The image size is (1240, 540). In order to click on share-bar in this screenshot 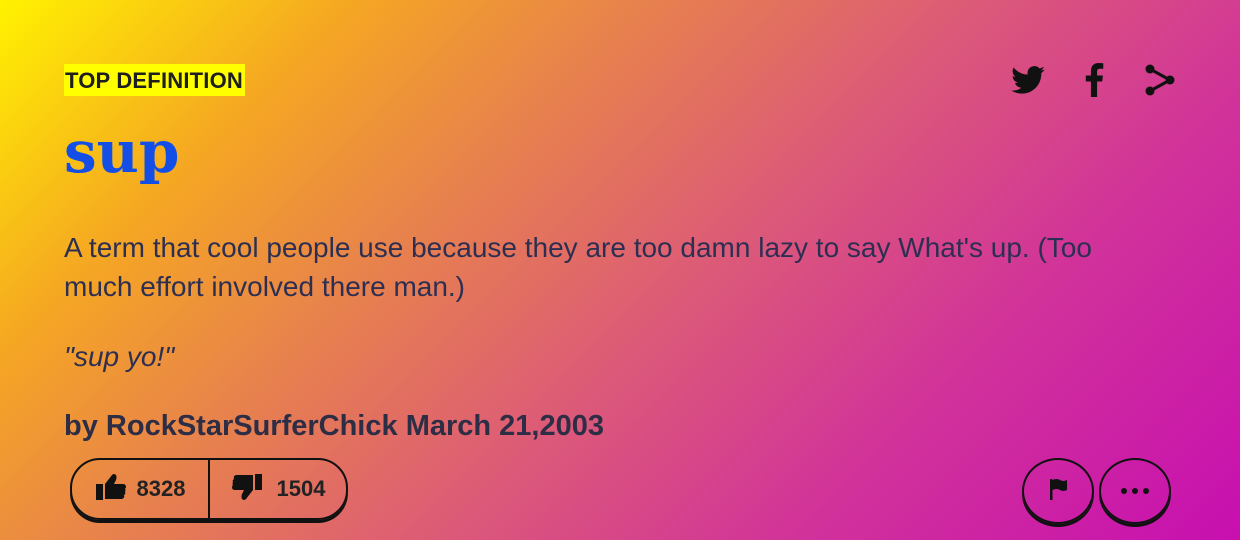, I will do `click(1094, 80)`.